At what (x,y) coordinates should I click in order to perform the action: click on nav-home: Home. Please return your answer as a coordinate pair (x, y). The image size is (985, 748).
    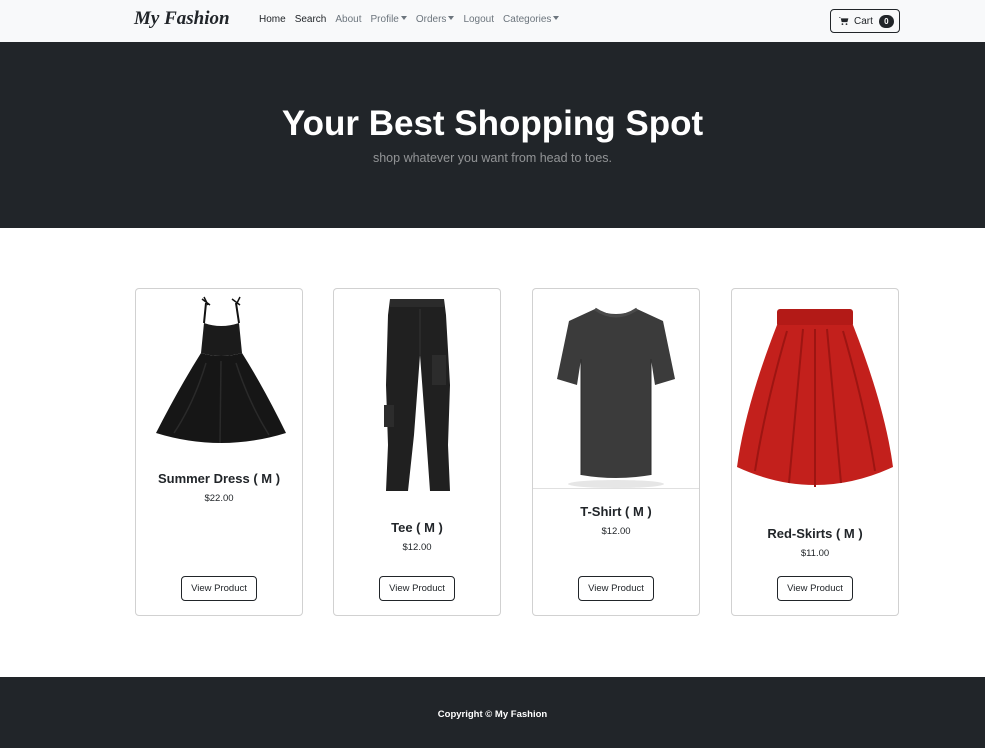
    Looking at the image, I should click on (272, 19).